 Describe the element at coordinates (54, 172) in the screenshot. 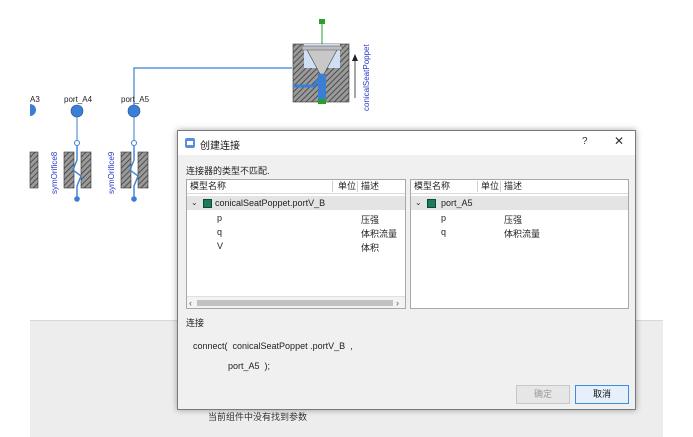

I see `sym-orifice8-label: symOrifice8` at that location.